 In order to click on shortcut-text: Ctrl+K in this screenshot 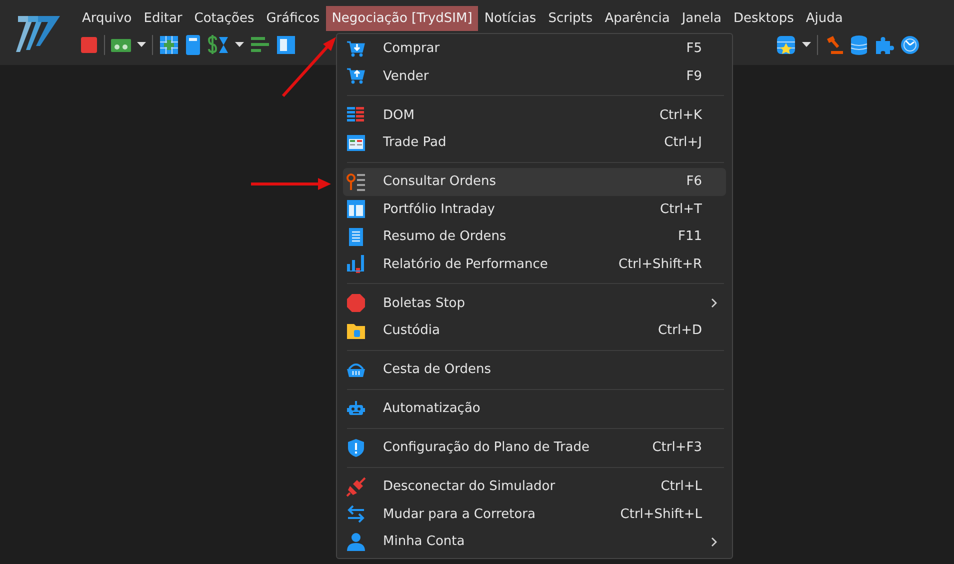, I will do `click(680, 115)`.